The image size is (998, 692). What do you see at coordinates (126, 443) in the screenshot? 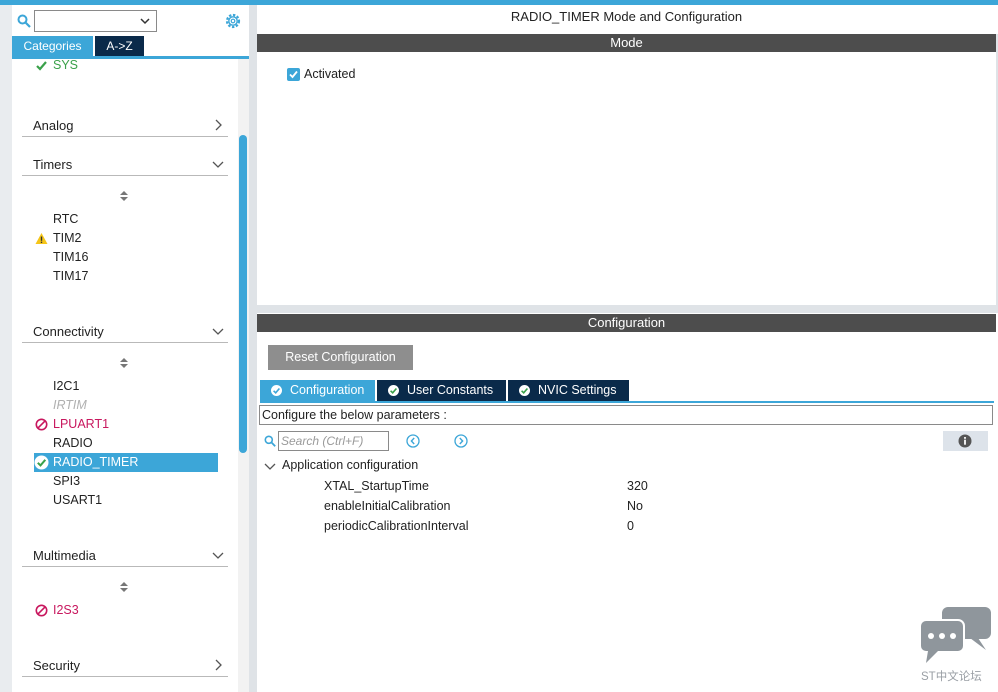
I see `tree-item-radio: RADIO` at bounding box center [126, 443].